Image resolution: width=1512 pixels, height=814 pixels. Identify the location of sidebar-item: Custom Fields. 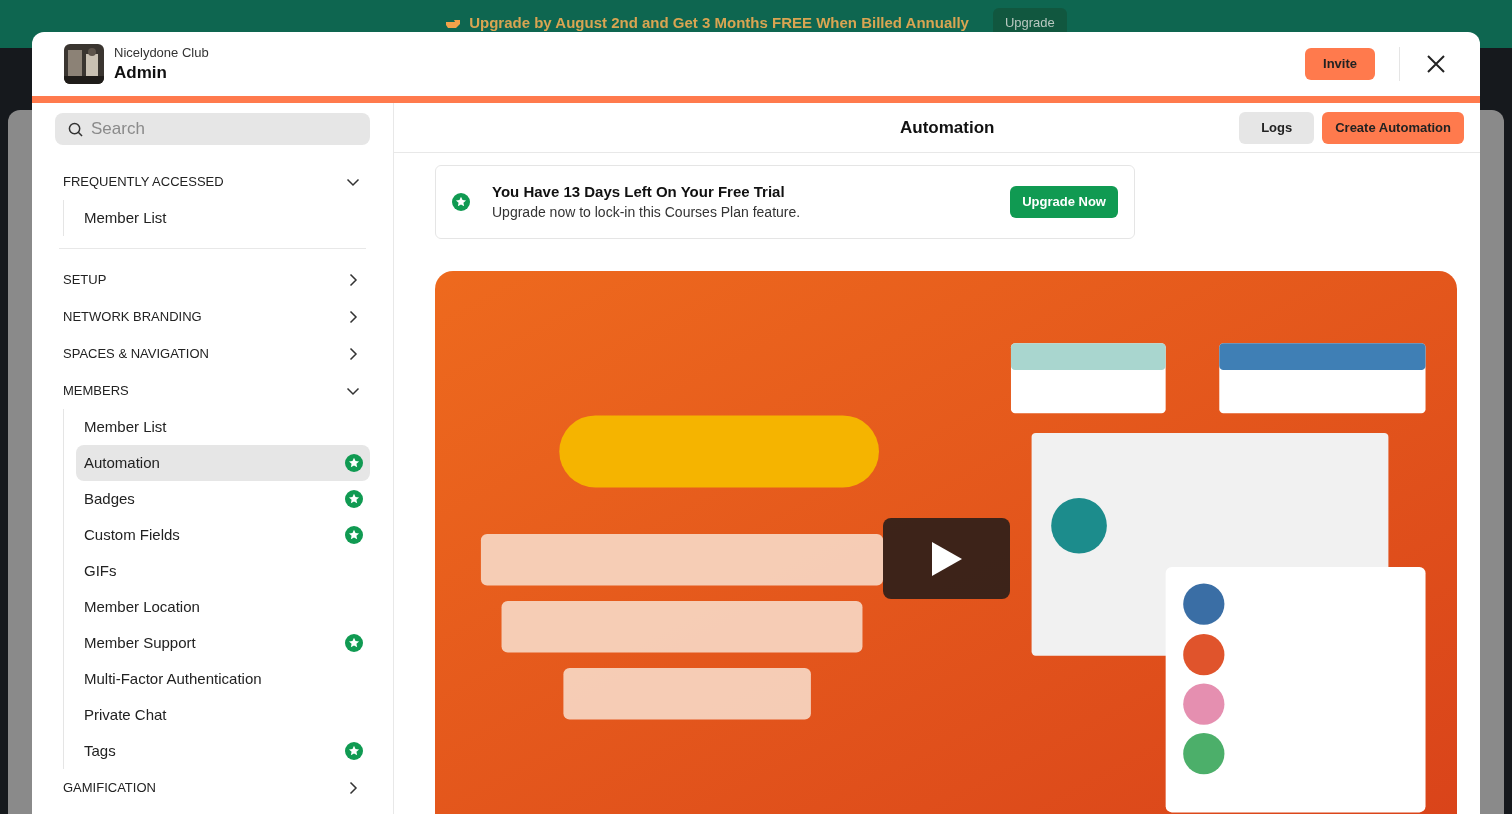
(223, 535).